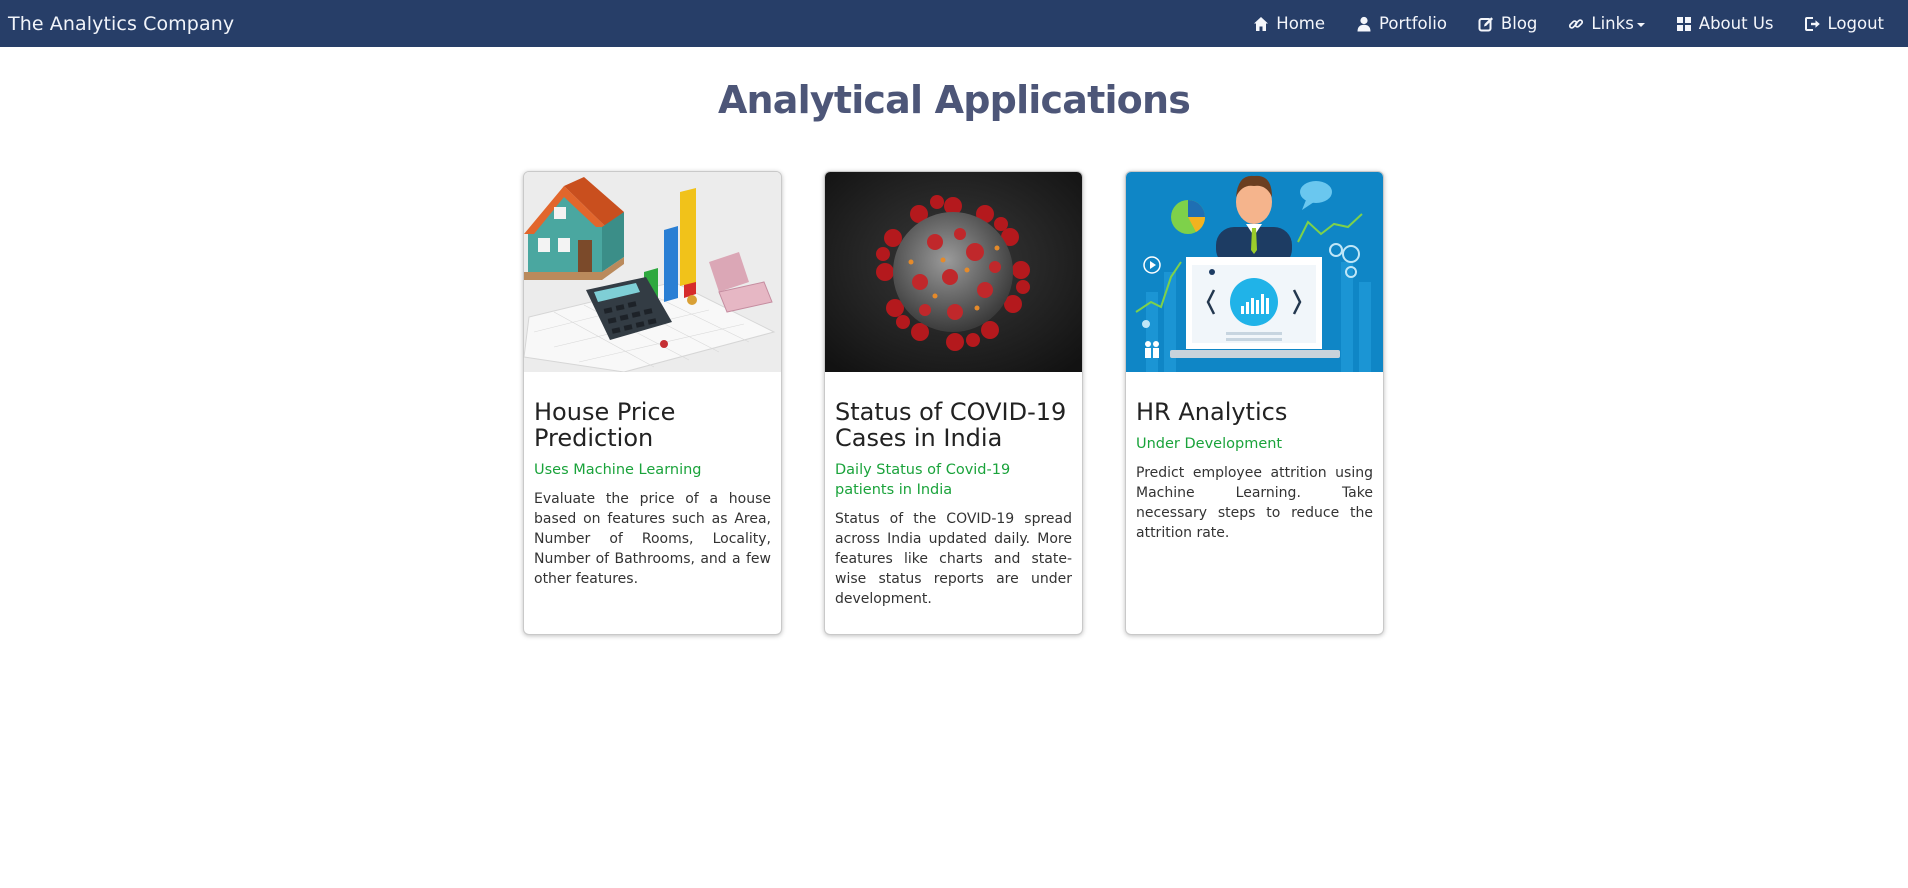  Describe the element at coordinates (1301, 23) in the screenshot. I see `nav-home-label: Home` at that location.